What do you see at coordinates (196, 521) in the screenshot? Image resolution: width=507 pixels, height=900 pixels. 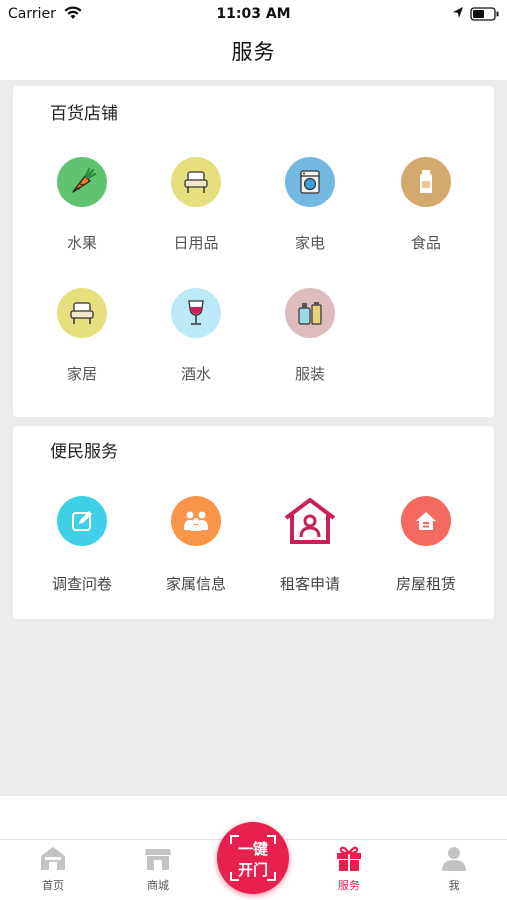 I see `family-icon` at bounding box center [196, 521].